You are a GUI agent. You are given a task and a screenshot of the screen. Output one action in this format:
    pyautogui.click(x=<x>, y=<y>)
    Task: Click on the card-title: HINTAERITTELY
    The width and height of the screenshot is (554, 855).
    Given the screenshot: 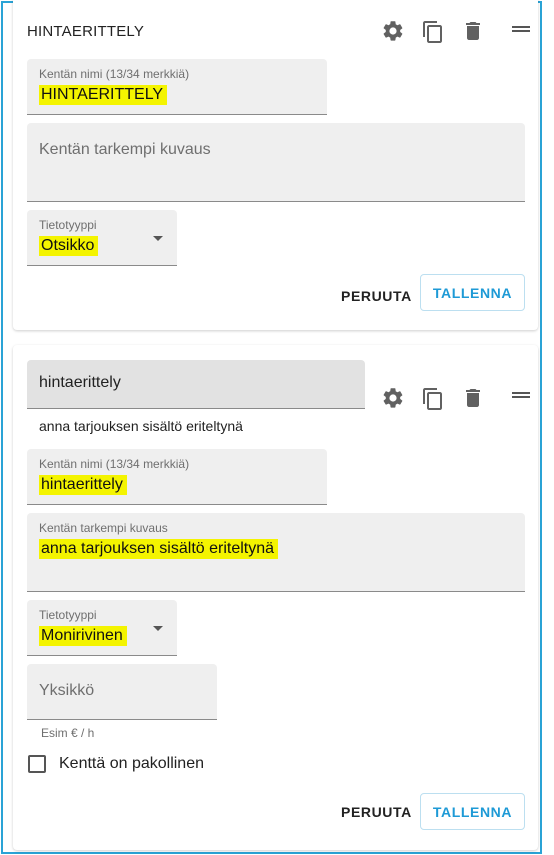 What is the action you would take?
    pyautogui.click(x=86, y=31)
    